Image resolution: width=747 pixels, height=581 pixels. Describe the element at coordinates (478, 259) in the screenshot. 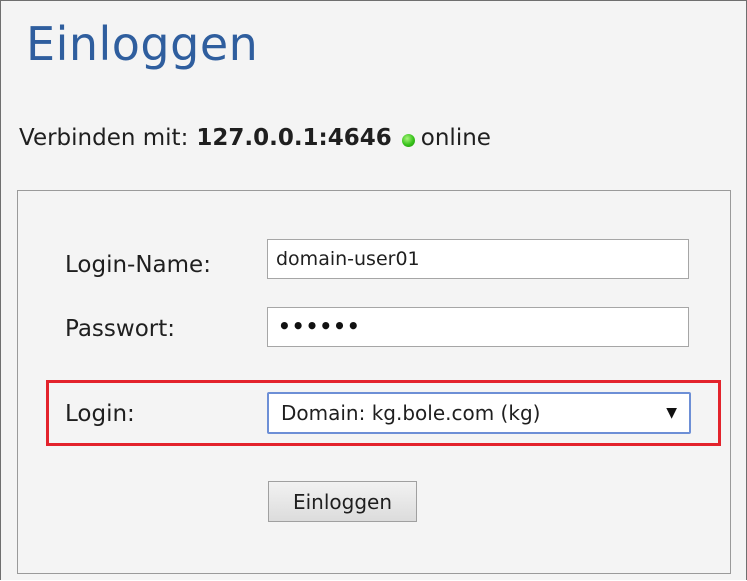

I see `login-name-input` at that location.